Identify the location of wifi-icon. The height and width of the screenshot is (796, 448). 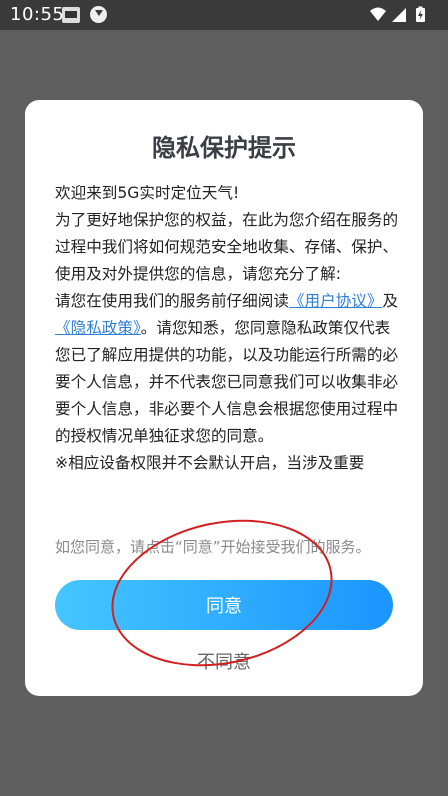
(378, 14).